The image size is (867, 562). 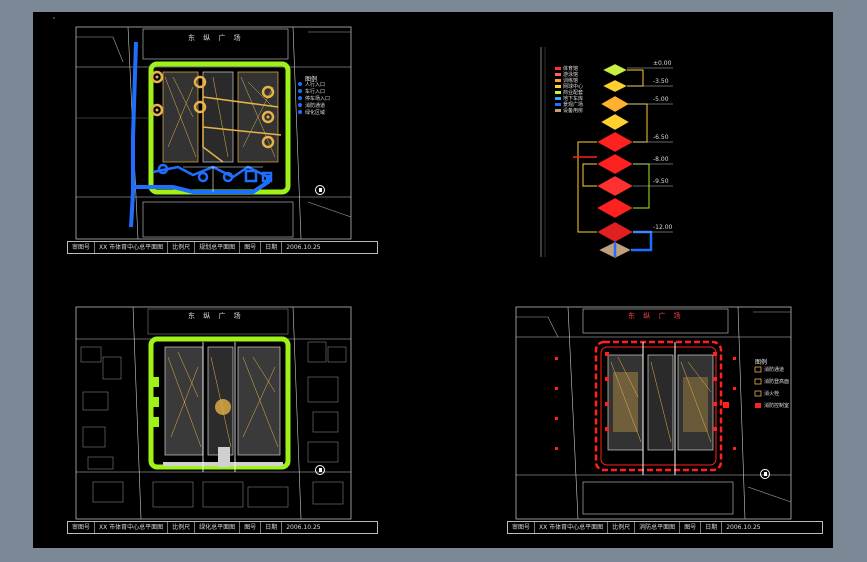 What do you see at coordinates (772, 394) in the screenshot?
I see `legend-item: 消火栓` at bounding box center [772, 394].